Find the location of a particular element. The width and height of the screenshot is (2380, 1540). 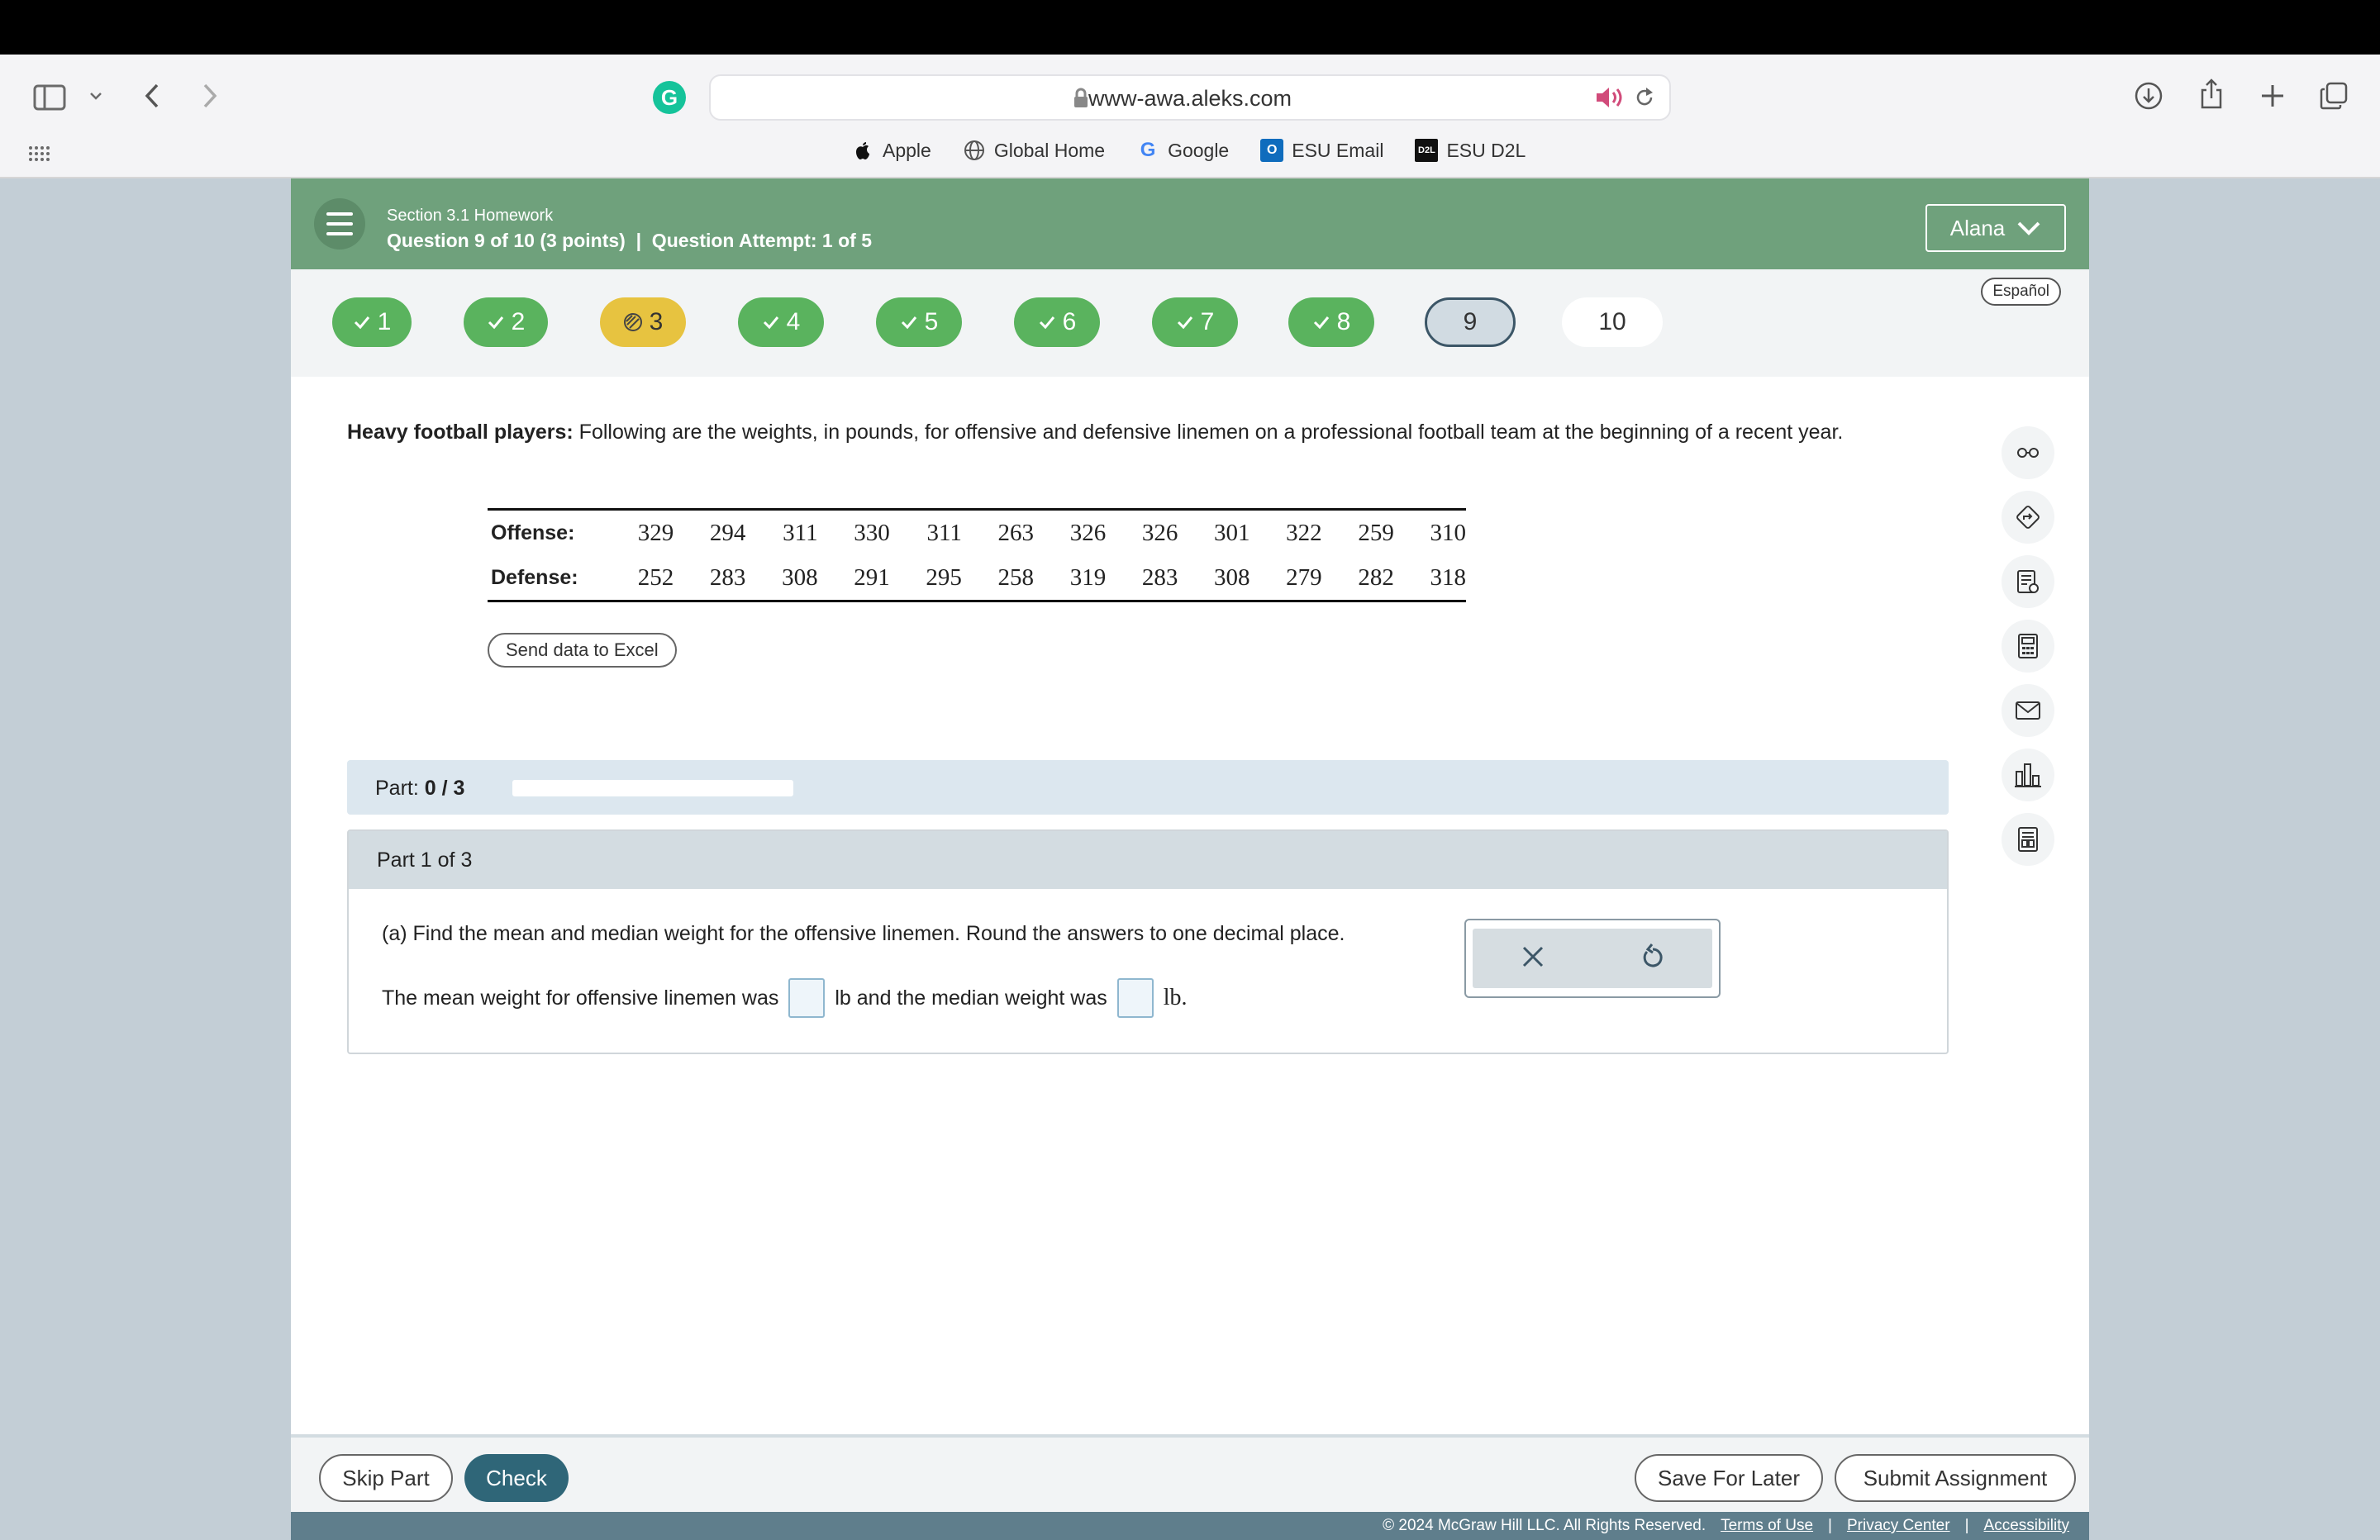

save-for-later-button: Save For Later is located at coordinates (1729, 1478).